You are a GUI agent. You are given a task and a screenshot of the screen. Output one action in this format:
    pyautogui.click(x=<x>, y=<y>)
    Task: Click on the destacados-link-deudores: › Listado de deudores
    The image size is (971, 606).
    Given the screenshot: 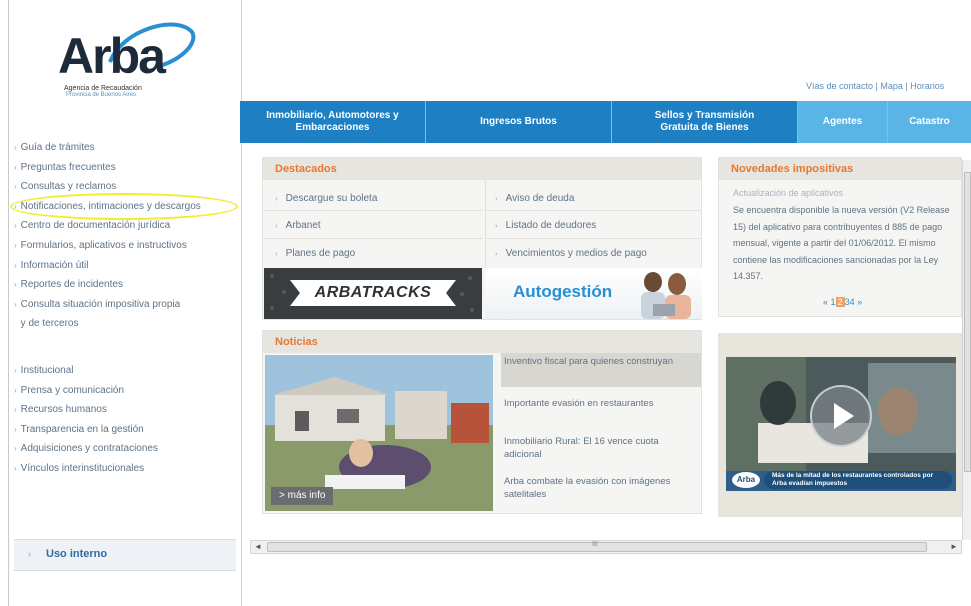 What is the action you would take?
    pyautogui.click(x=545, y=225)
    